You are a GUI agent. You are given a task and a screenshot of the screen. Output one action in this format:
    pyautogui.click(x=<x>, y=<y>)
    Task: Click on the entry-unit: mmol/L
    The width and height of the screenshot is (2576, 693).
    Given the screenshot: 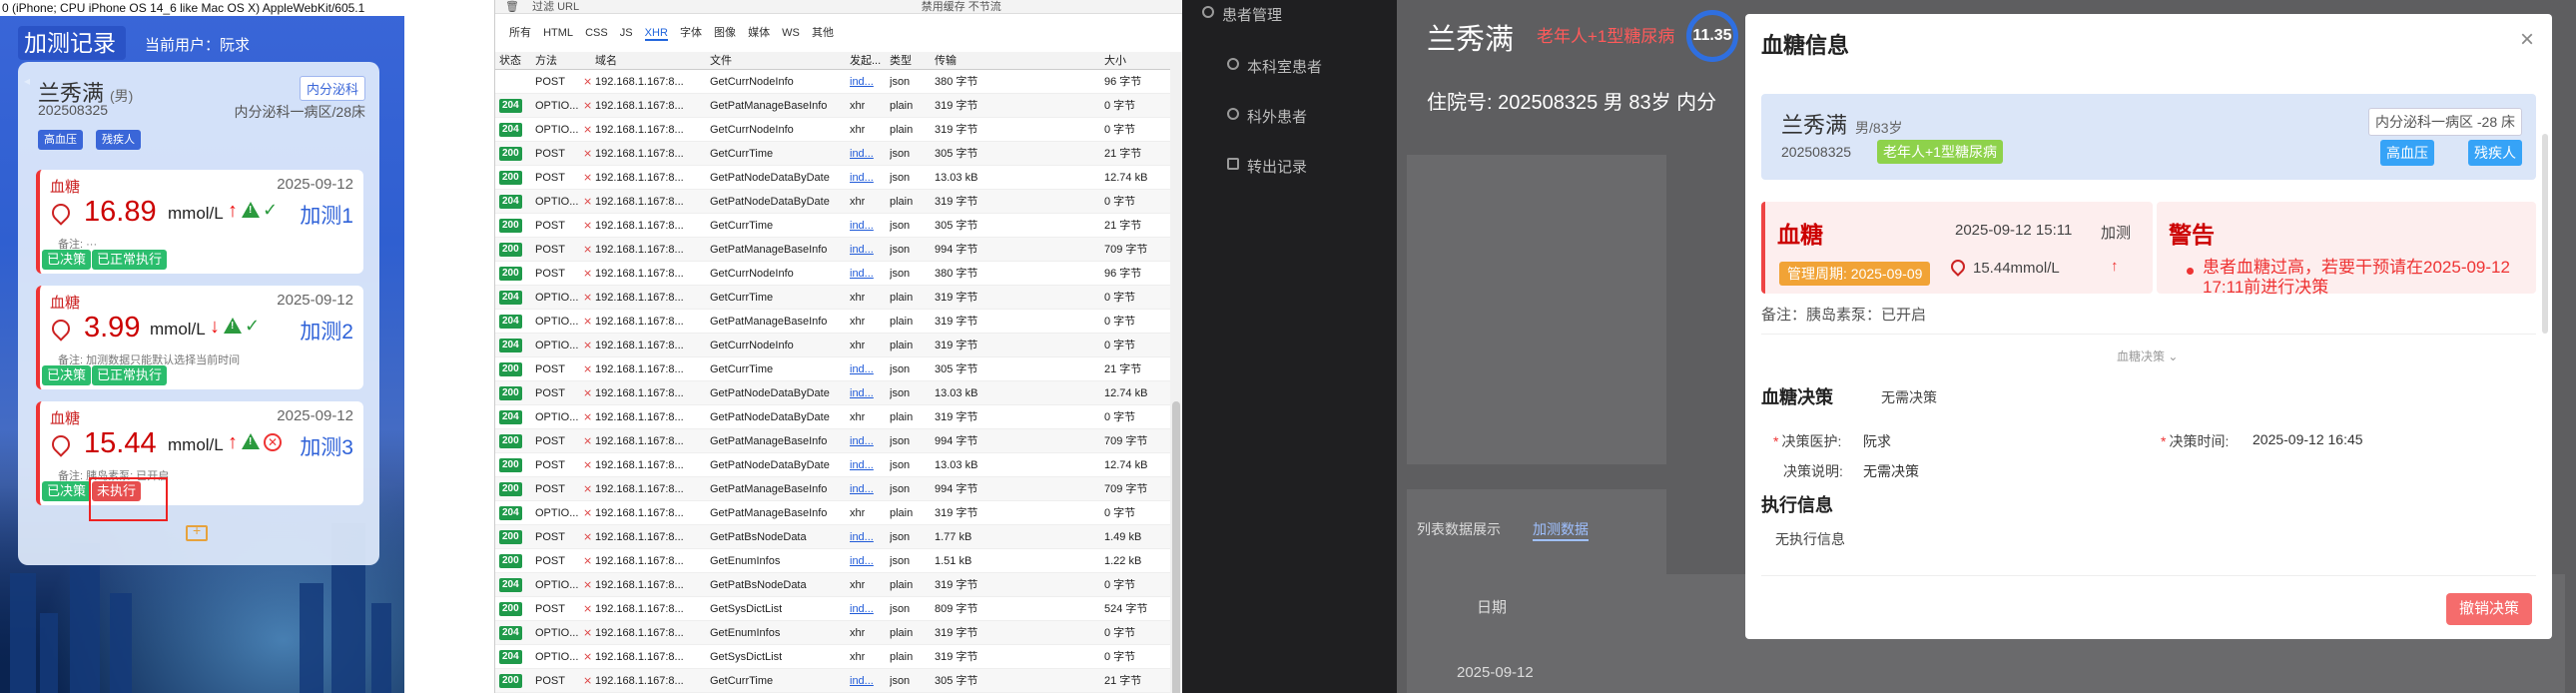 What is the action you would take?
    pyautogui.click(x=178, y=329)
    